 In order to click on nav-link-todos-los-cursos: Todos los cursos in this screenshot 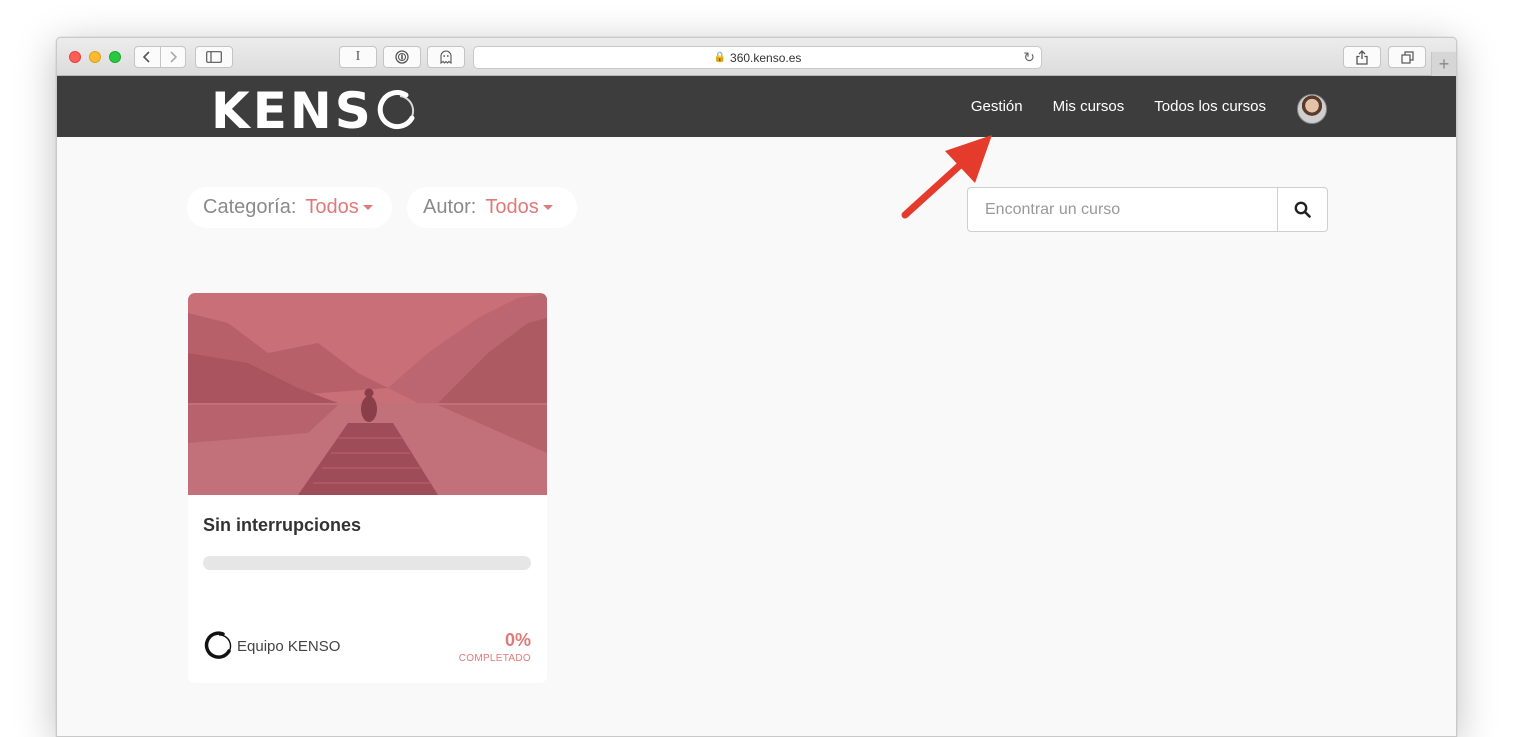, I will do `click(1210, 106)`.